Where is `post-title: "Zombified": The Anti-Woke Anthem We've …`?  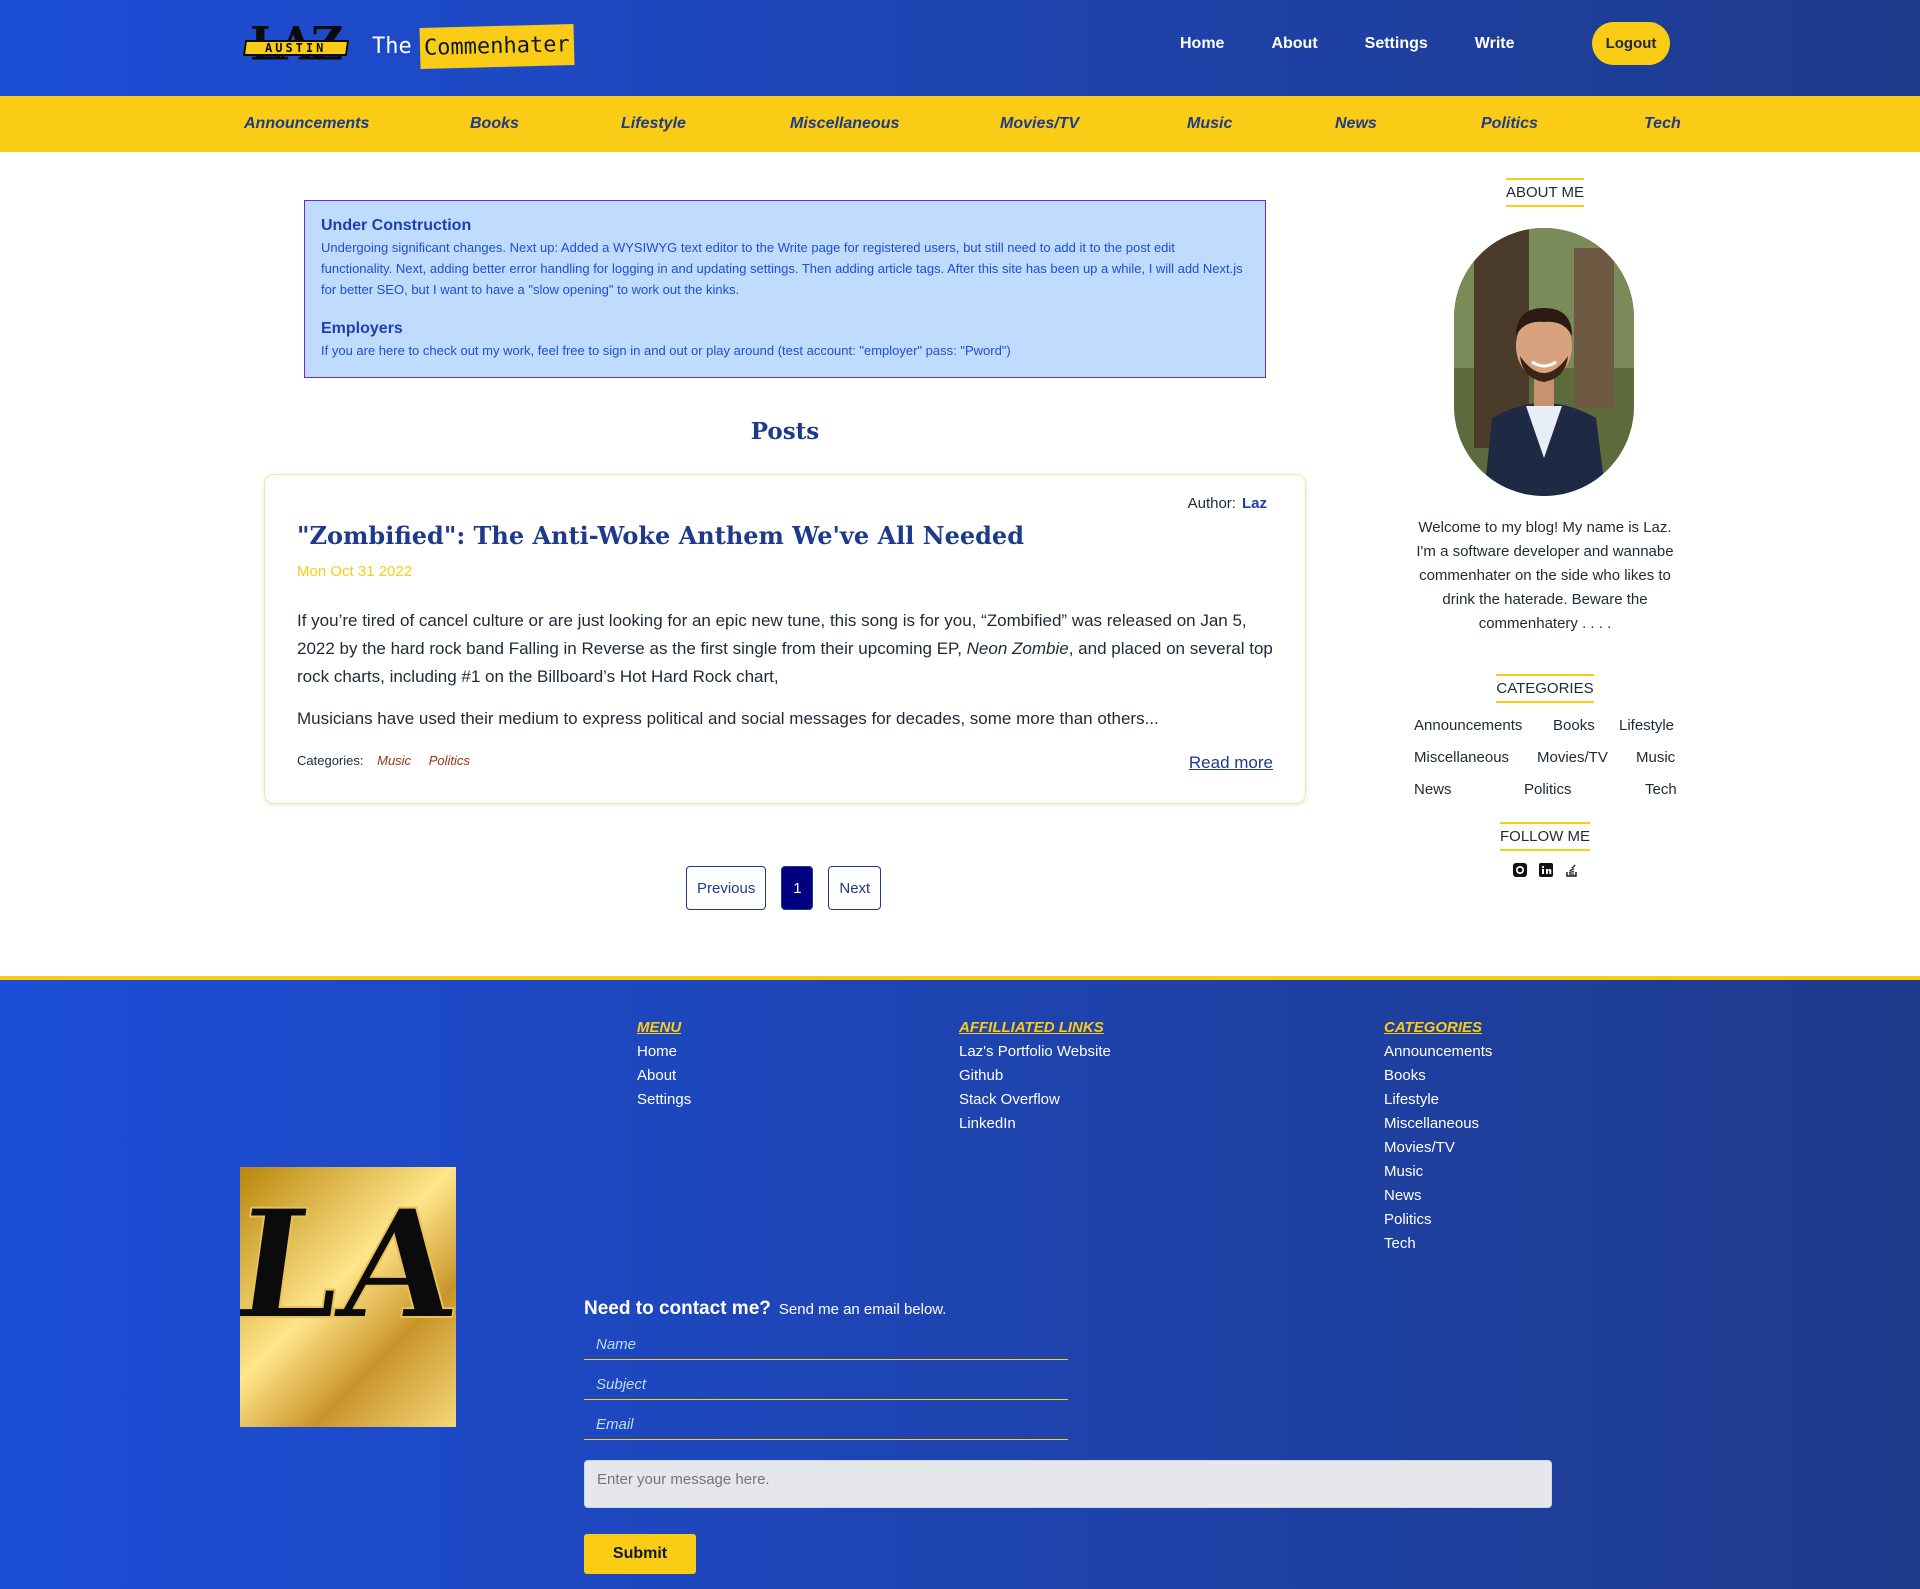 post-title: "Zombified": The Anti-Woke Anthem We've … is located at coordinates (660, 535).